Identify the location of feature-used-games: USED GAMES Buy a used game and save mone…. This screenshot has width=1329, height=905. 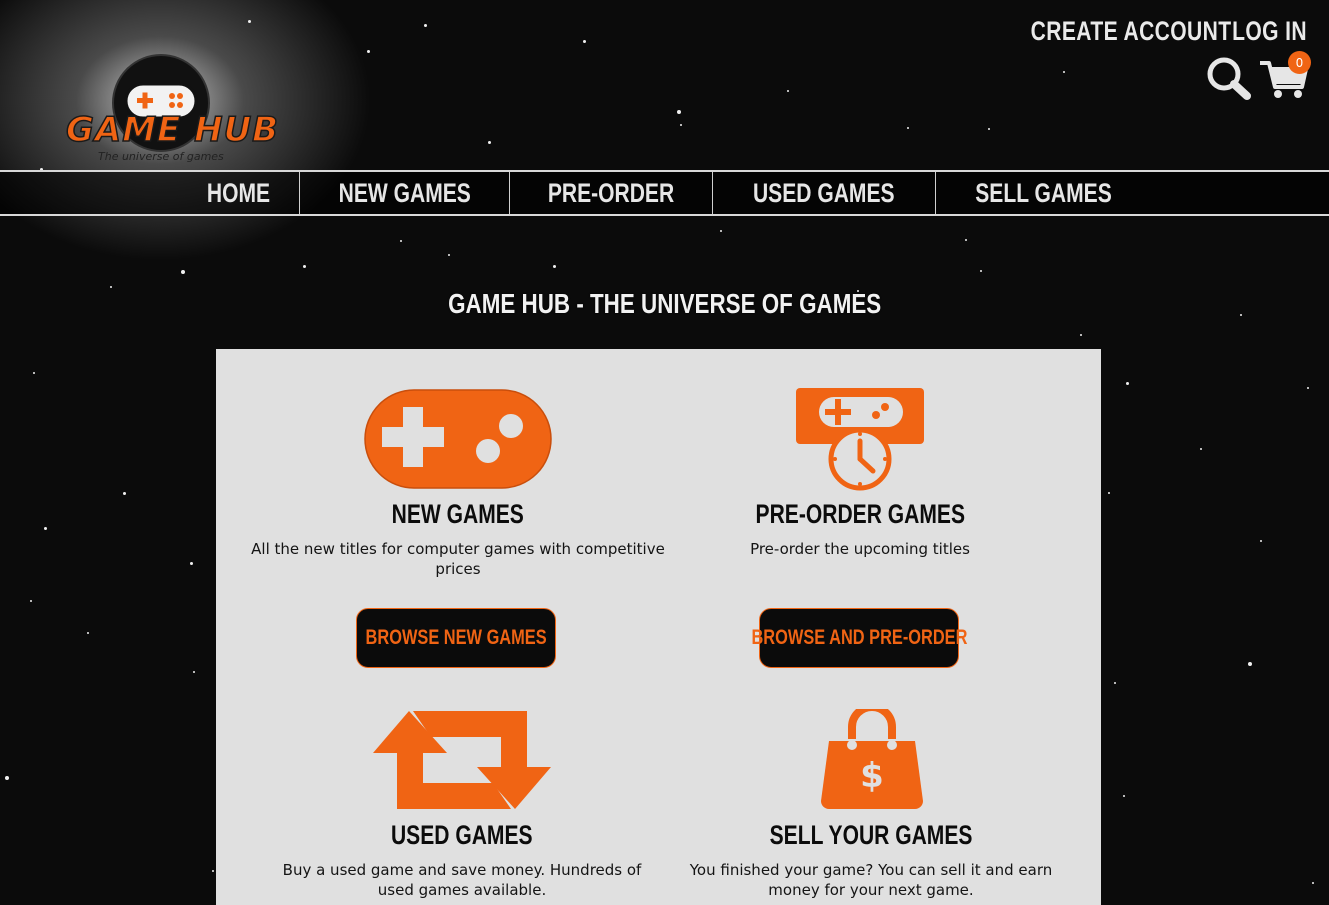
(462, 792).